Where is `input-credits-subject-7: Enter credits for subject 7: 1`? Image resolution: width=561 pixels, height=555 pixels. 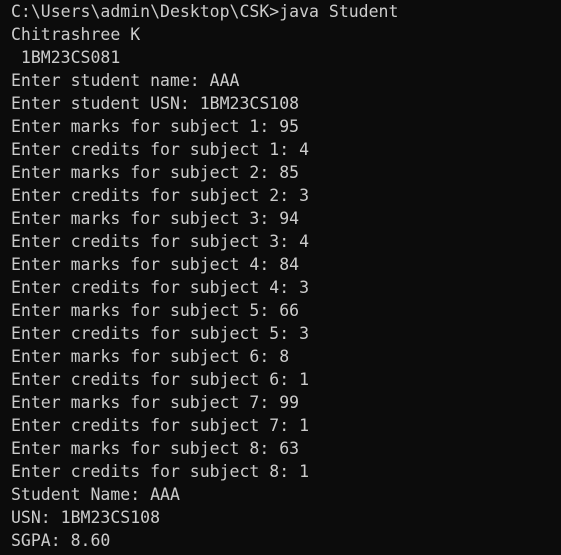
input-credits-subject-7: Enter credits for subject 7: 1 is located at coordinates (160, 425).